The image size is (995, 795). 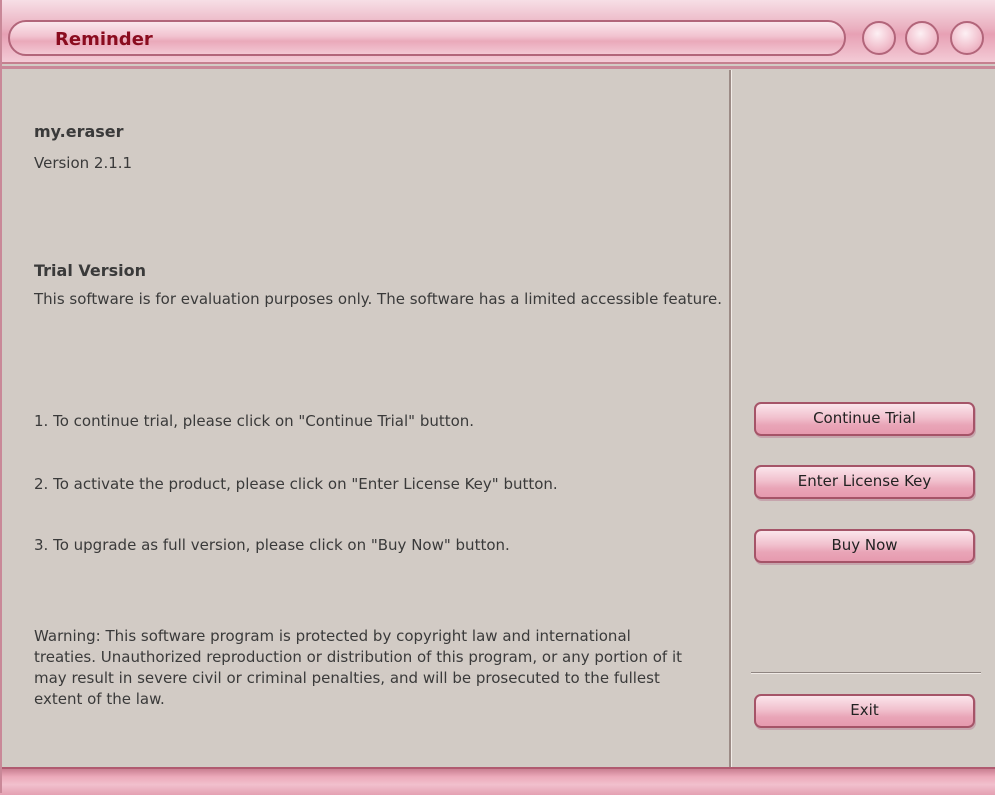 What do you see at coordinates (497, 781) in the screenshot?
I see `bottom-bar` at bounding box center [497, 781].